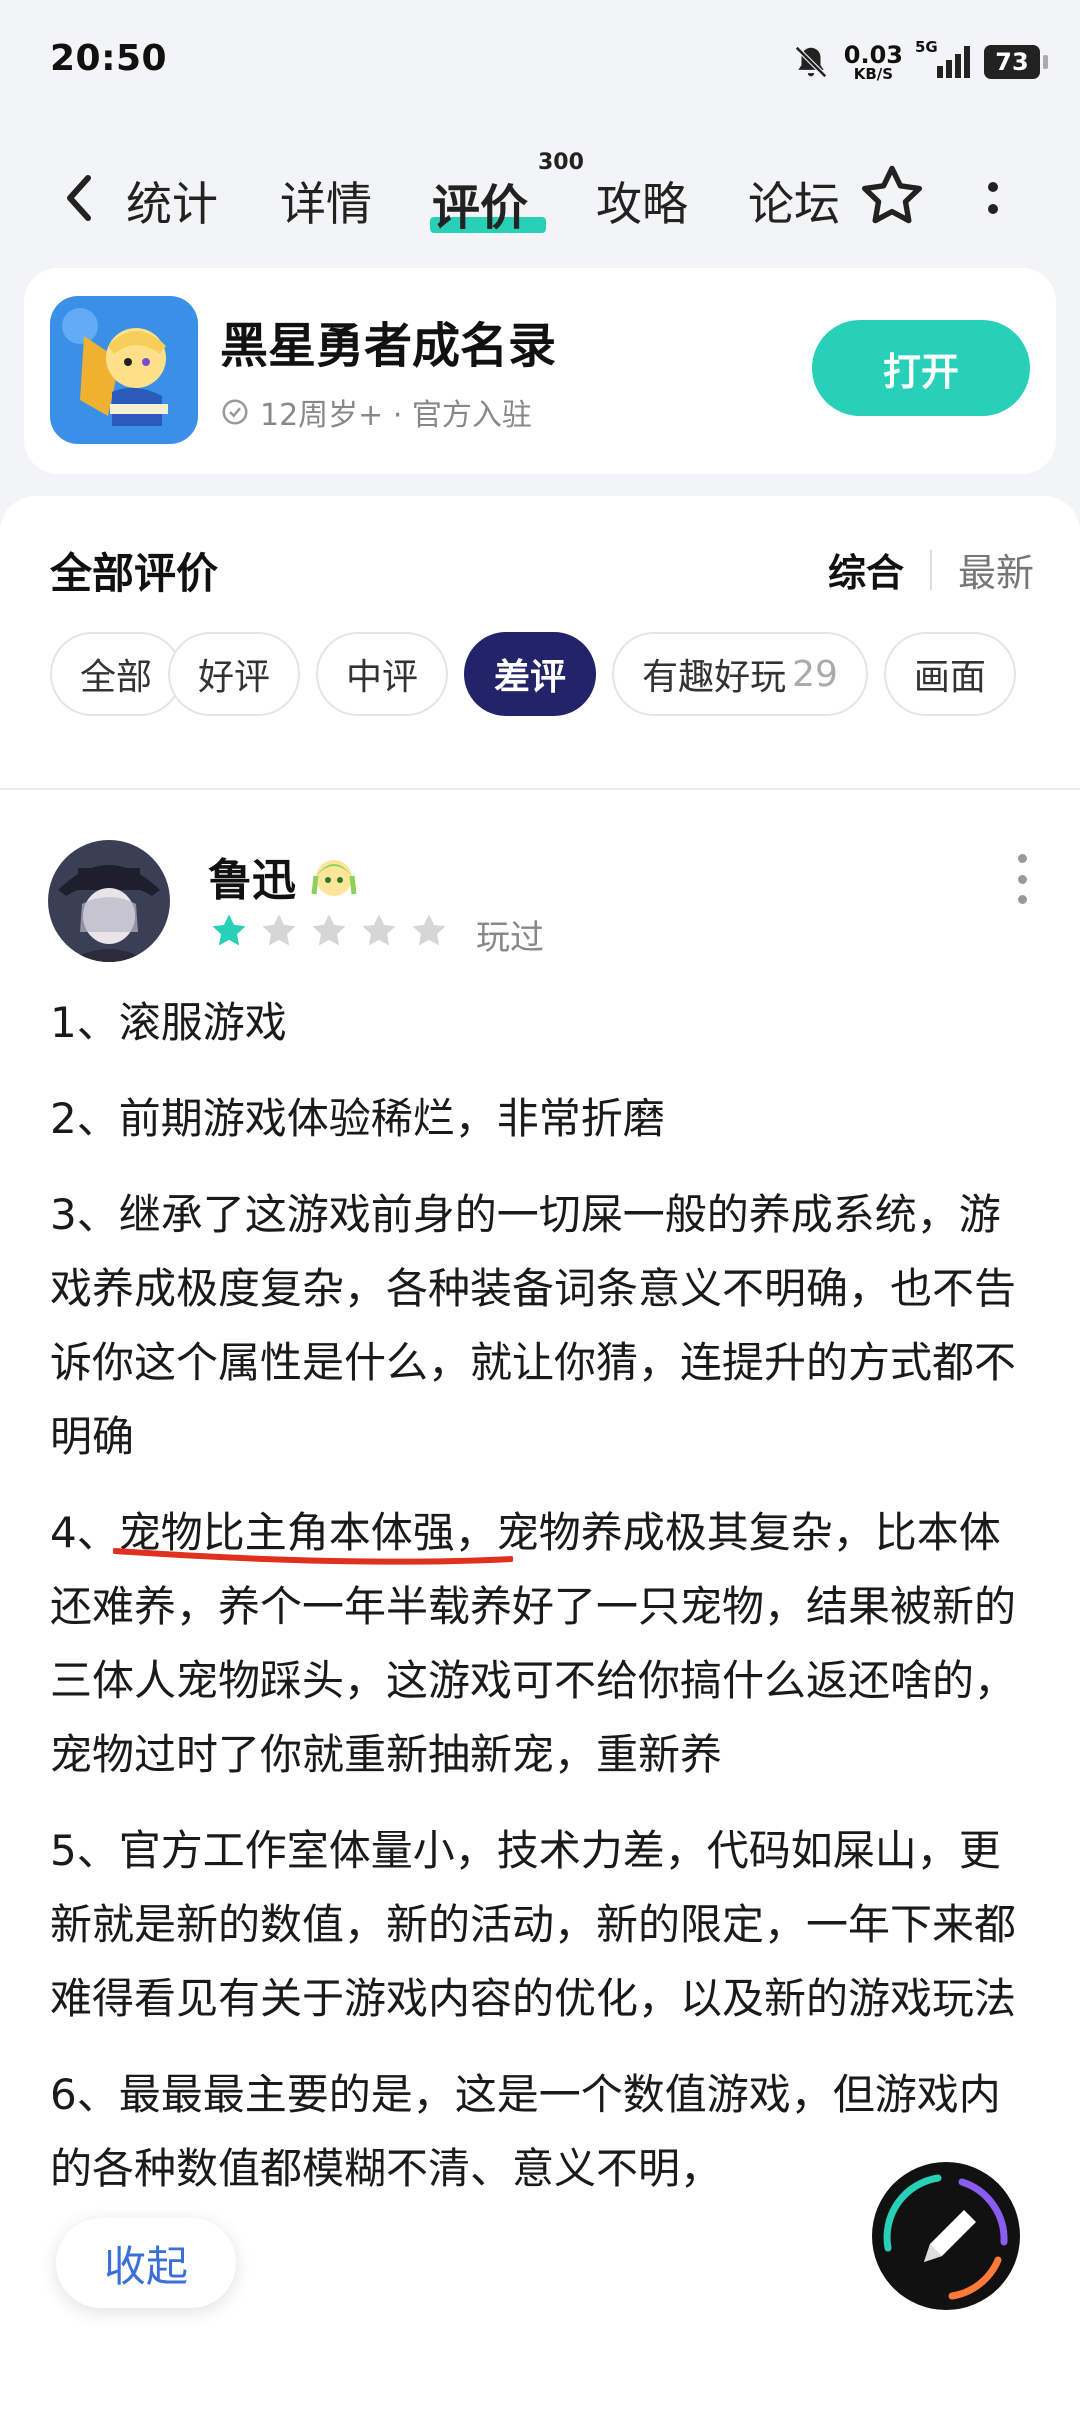 The height and width of the screenshot is (2414, 1080). I want to click on avatar, so click(109, 901).